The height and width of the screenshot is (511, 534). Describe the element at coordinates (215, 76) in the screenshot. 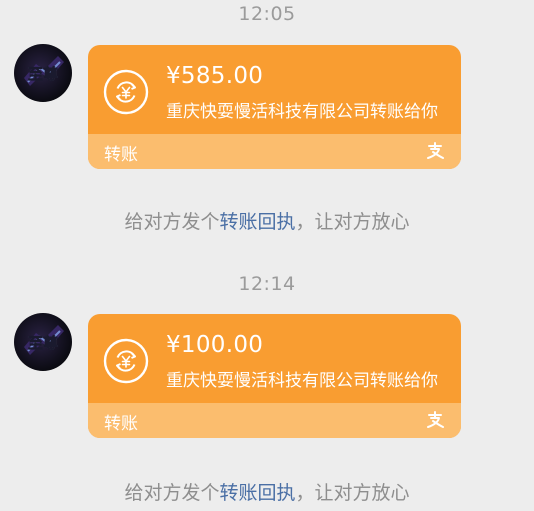

I see `transfer-amount: ¥585.00` at that location.